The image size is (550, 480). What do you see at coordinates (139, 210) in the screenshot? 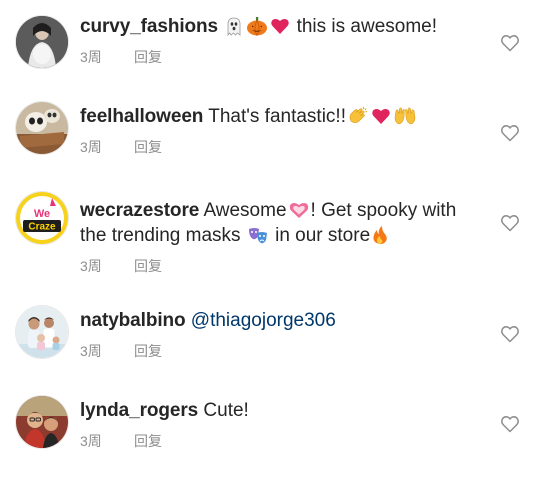
I see `username: wecrazestore` at bounding box center [139, 210].